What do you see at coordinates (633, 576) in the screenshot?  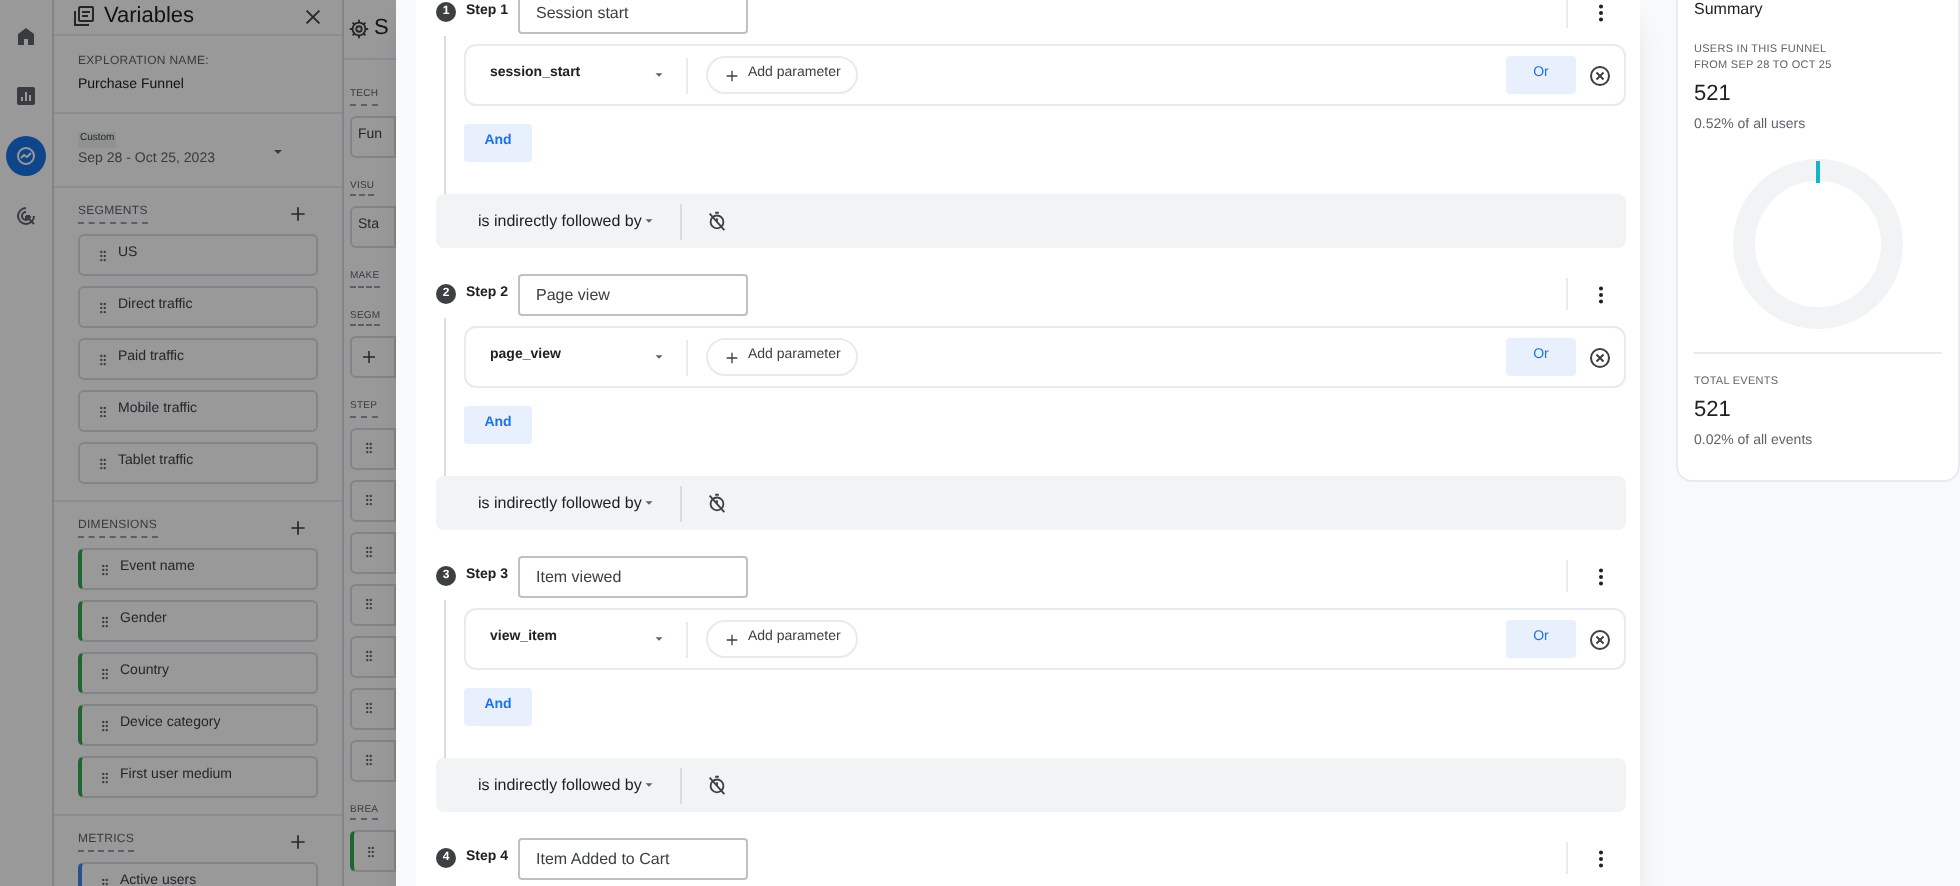 I see `step-name-field: Item viewed` at bounding box center [633, 576].